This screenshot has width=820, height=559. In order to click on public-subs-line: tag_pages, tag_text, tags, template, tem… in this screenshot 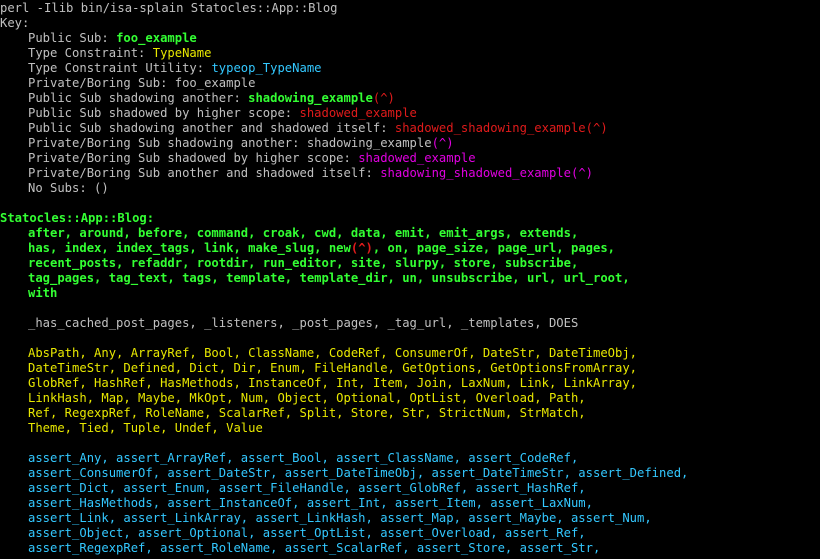, I will do `click(329, 278)`.